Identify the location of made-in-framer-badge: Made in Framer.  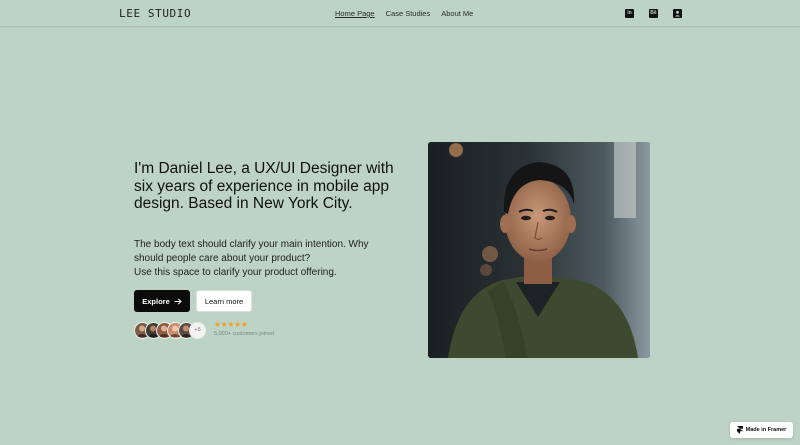
(761, 430).